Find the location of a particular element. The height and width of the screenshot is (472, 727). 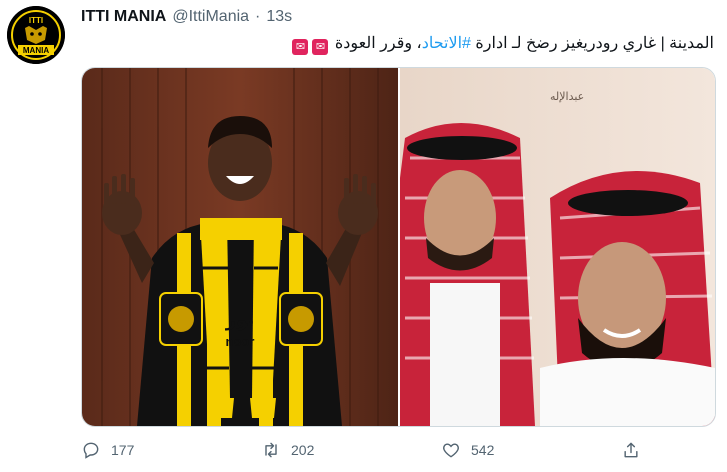

author-name: ITTI MANIA is located at coordinates (123, 17).